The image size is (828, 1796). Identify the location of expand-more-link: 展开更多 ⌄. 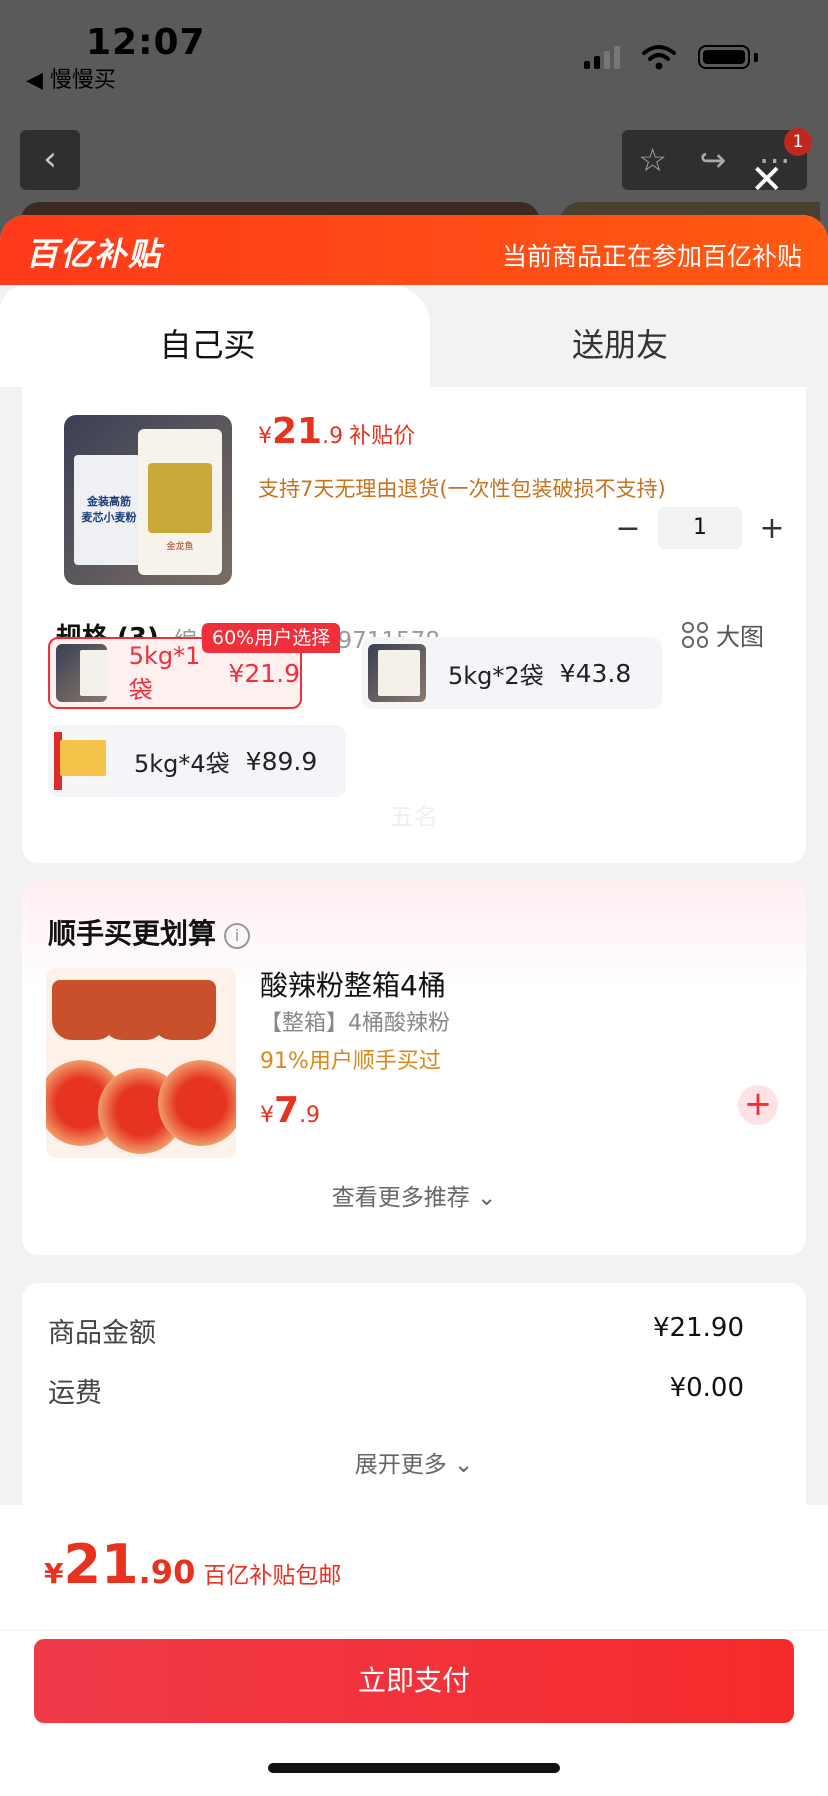
(414, 1462).